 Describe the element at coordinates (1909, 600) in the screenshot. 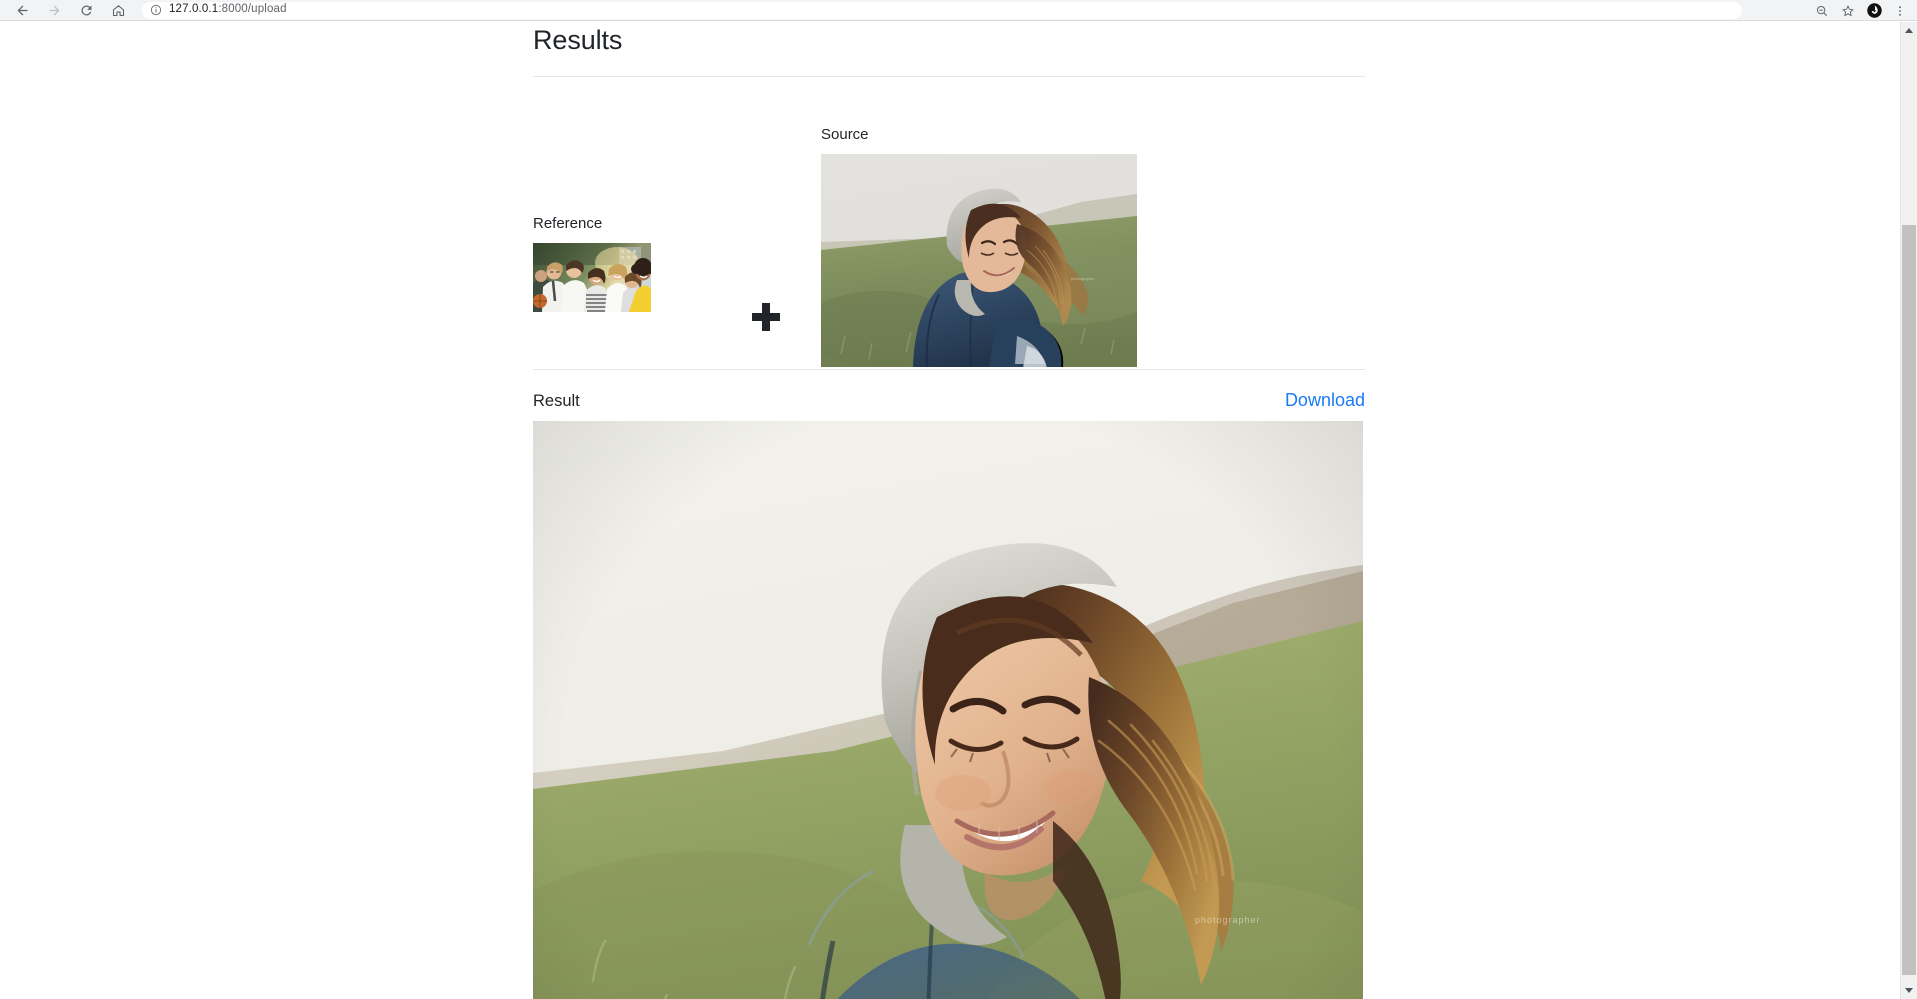

I see `scrollbar-thumb` at that location.